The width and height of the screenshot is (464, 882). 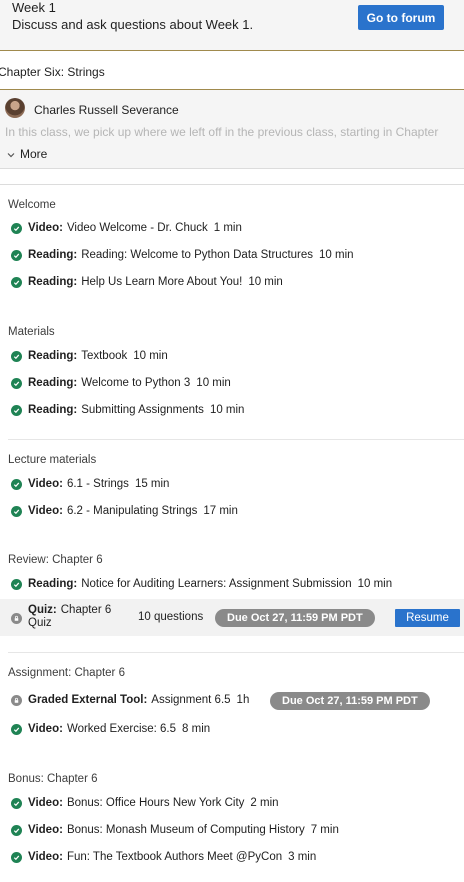 What do you see at coordinates (191, 700) in the screenshot?
I see `item-name: Assignment 6.5` at bounding box center [191, 700].